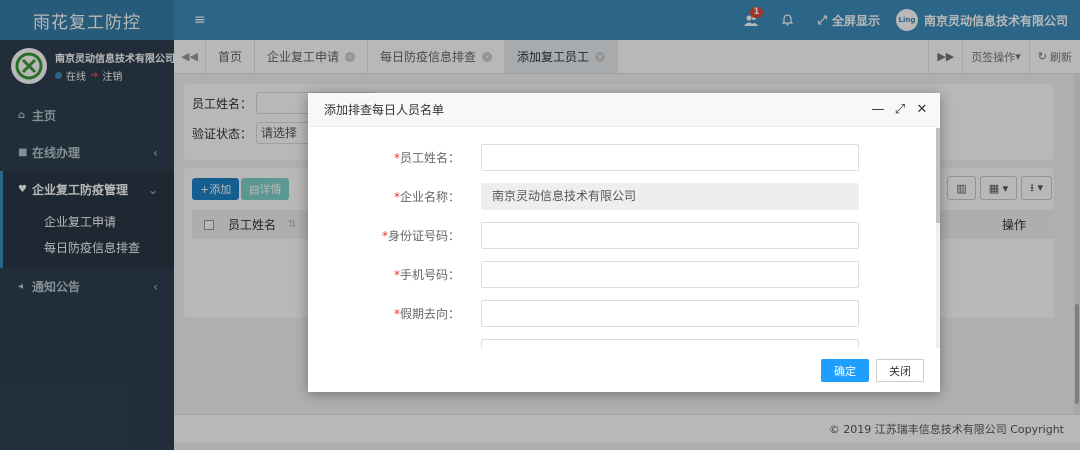 The image size is (1080, 450). I want to click on close-icon: ✕, so click(922, 109).